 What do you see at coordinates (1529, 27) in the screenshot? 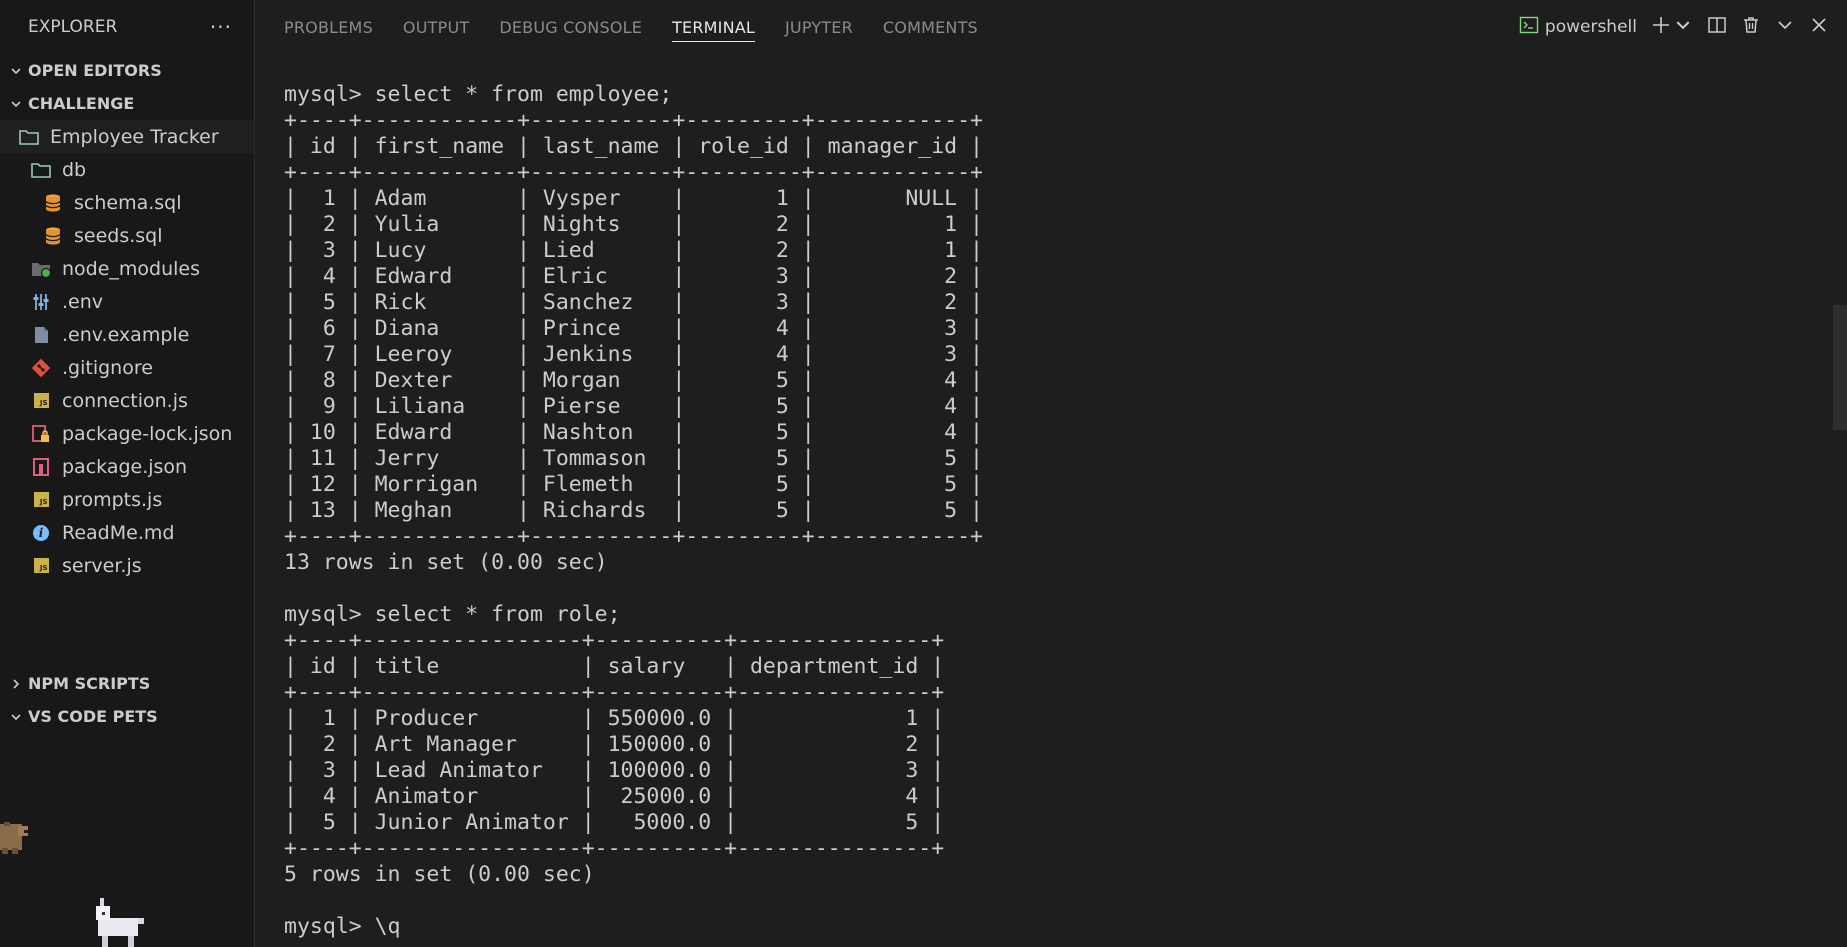
I see `terminal-icon` at bounding box center [1529, 27].